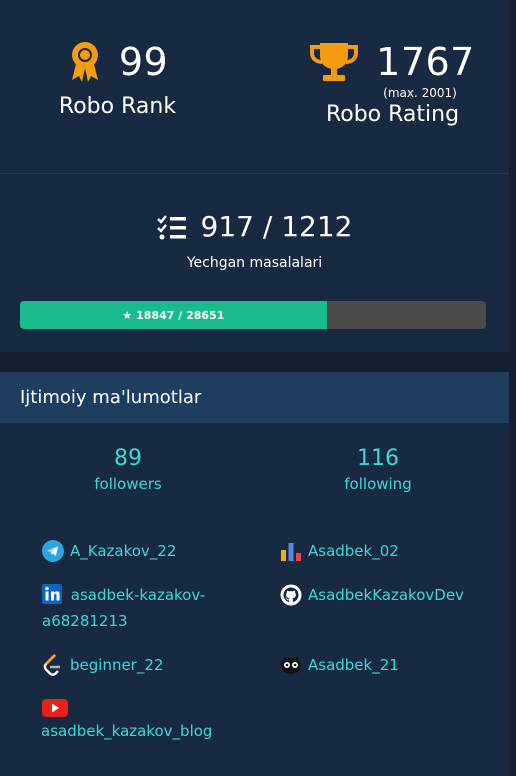 Image resolution: width=516 pixels, height=776 pixels. I want to click on bar-chart-icon, so click(291, 551).